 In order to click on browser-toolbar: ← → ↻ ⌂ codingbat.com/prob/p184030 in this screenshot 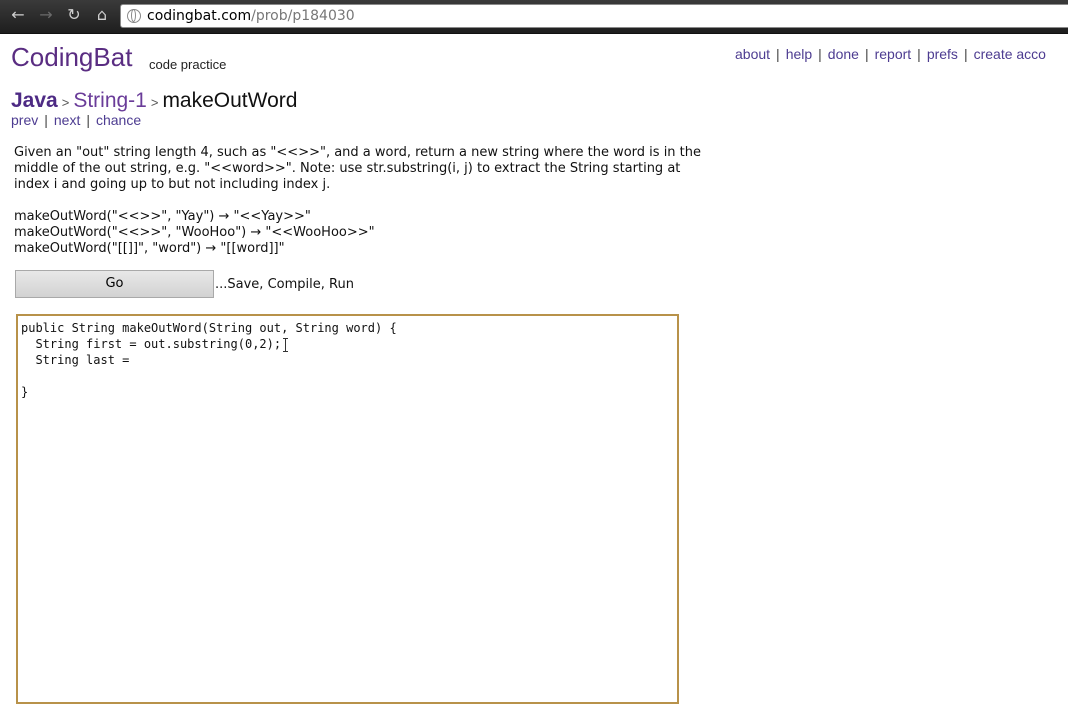, I will do `click(534, 17)`.